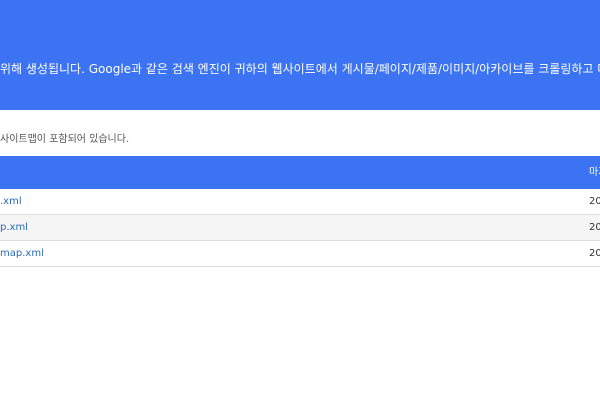  I want to click on table-row: .xml 202, so click(300, 202).